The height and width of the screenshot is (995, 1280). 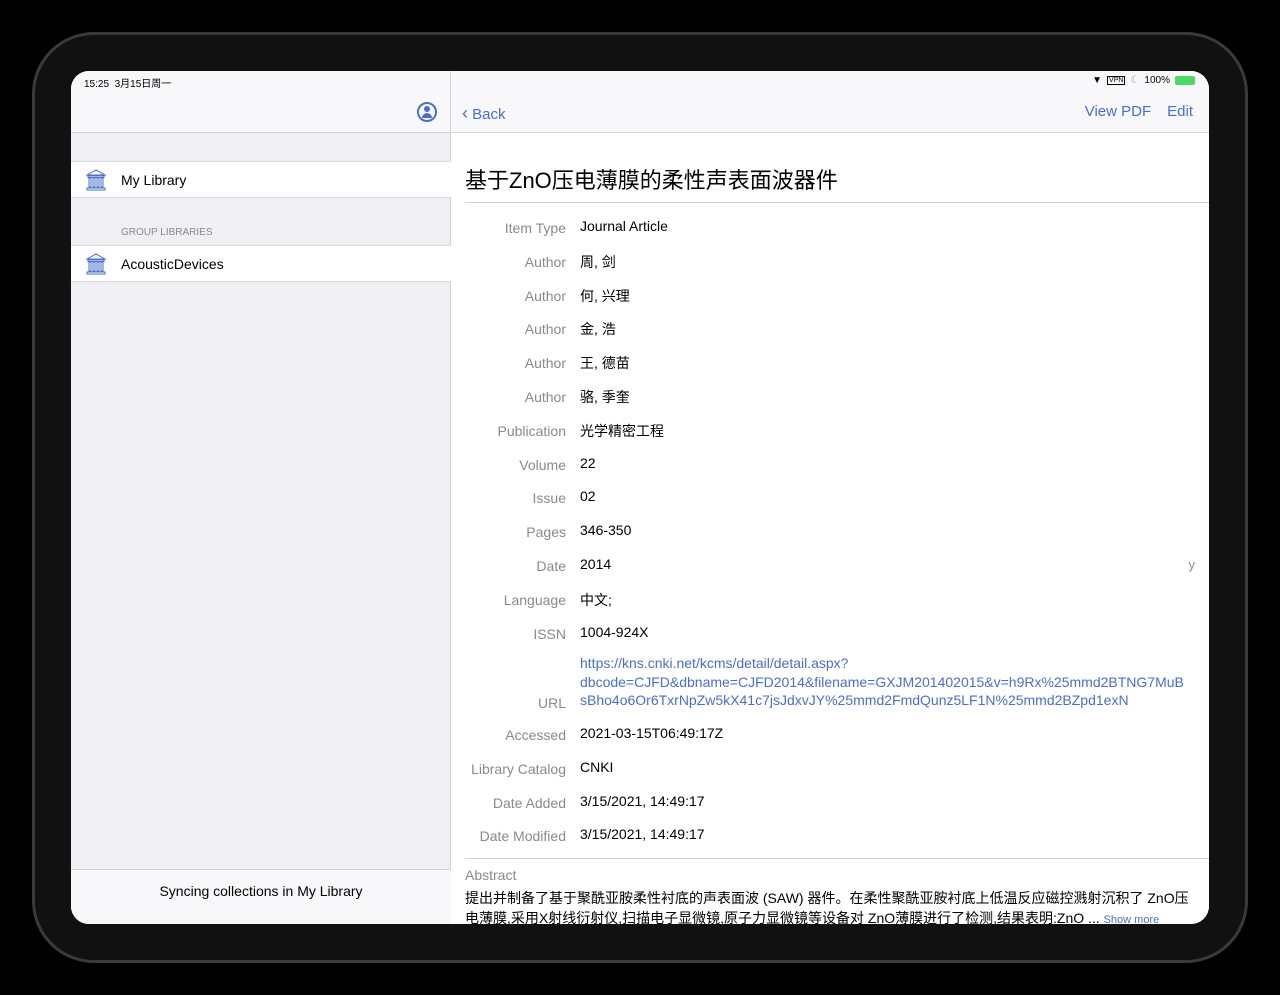 What do you see at coordinates (261, 179) in the screenshot?
I see `sidebar-item-my-library: My Library` at bounding box center [261, 179].